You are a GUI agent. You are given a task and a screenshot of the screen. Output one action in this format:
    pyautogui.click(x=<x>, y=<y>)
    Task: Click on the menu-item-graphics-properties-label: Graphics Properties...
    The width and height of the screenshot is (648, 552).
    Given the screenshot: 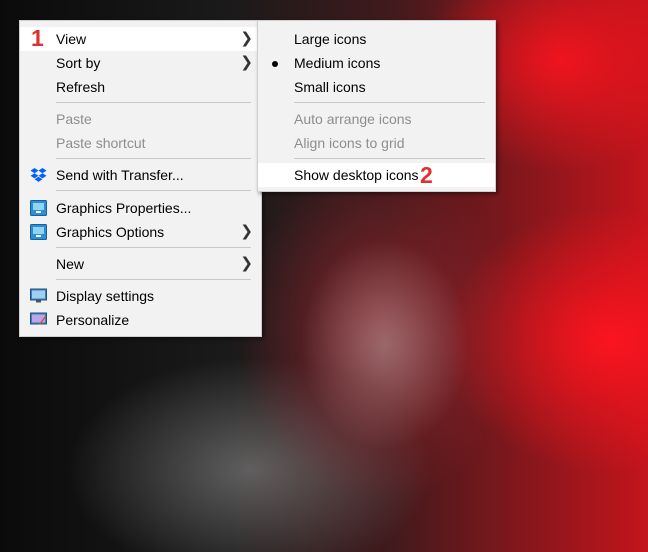 What is the action you would take?
    pyautogui.click(x=124, y=208)
    